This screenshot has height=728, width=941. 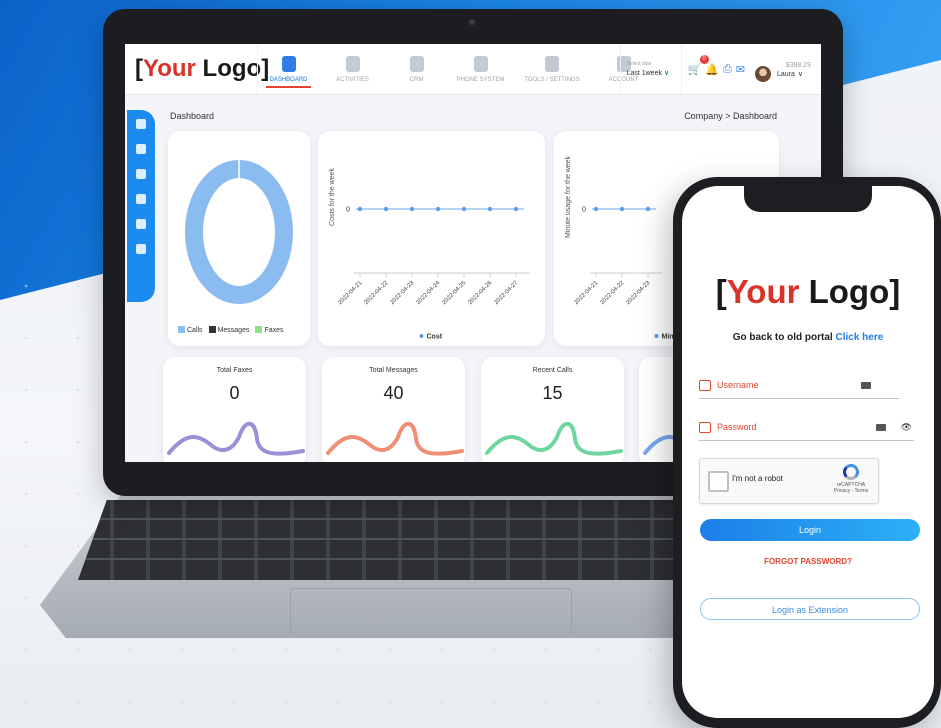 I want to click on user-menu: $388.29 Laura ∨, so click(x=786, y=69).